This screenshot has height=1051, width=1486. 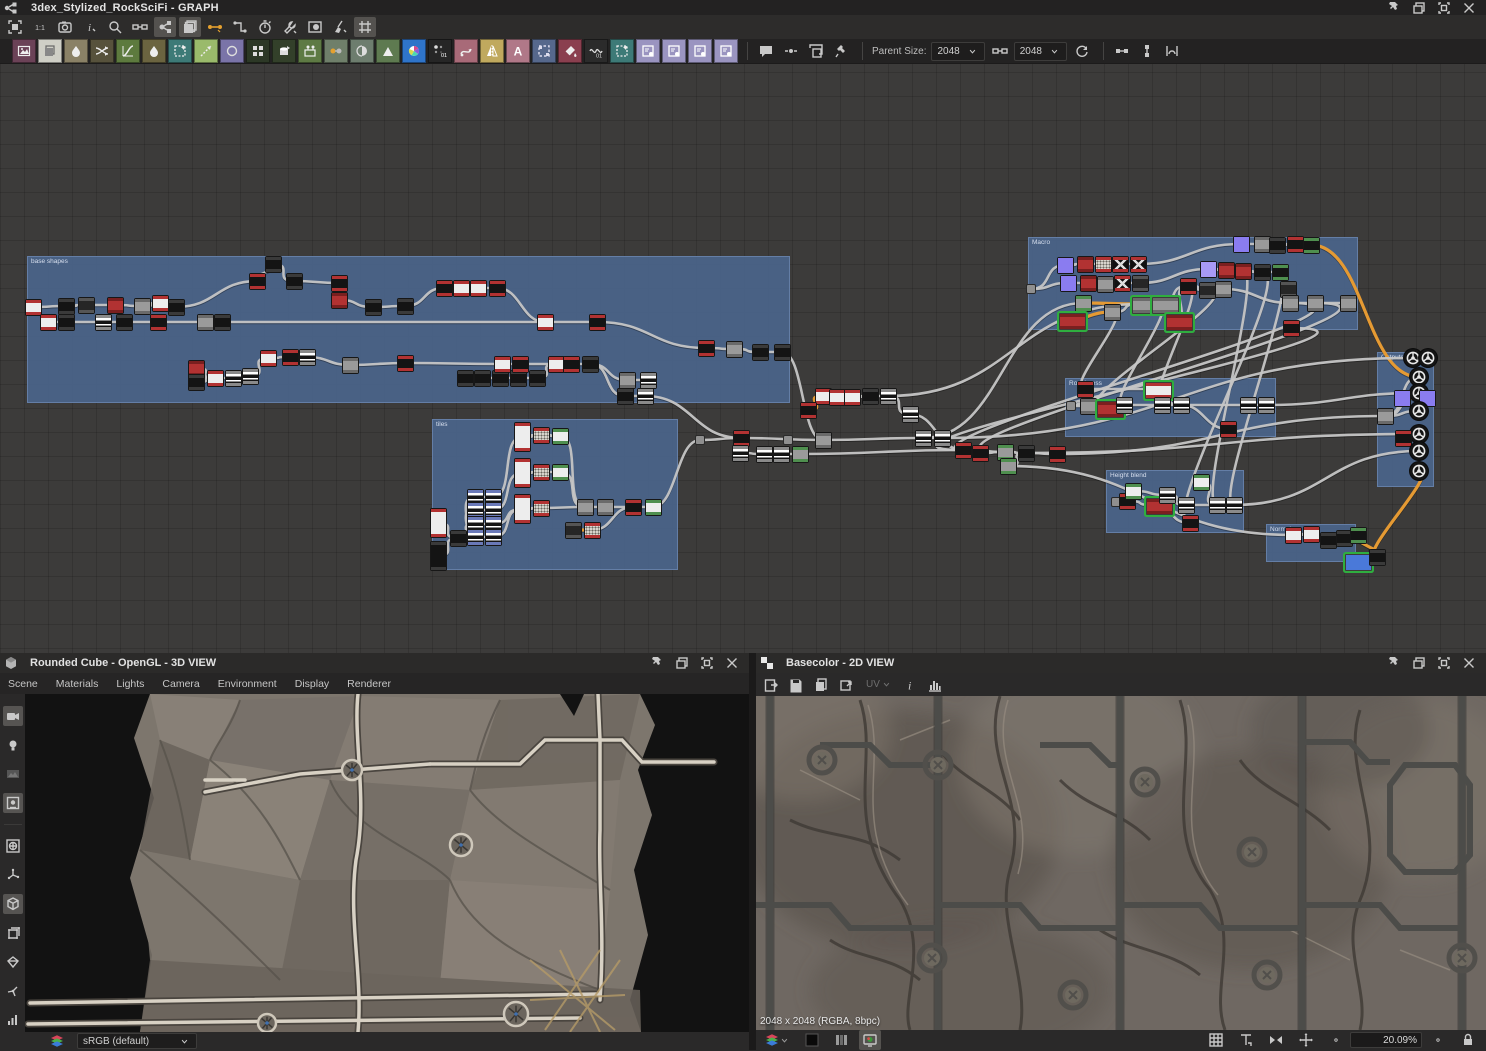 I want to click on timings-button, so click(x=265, y=27).